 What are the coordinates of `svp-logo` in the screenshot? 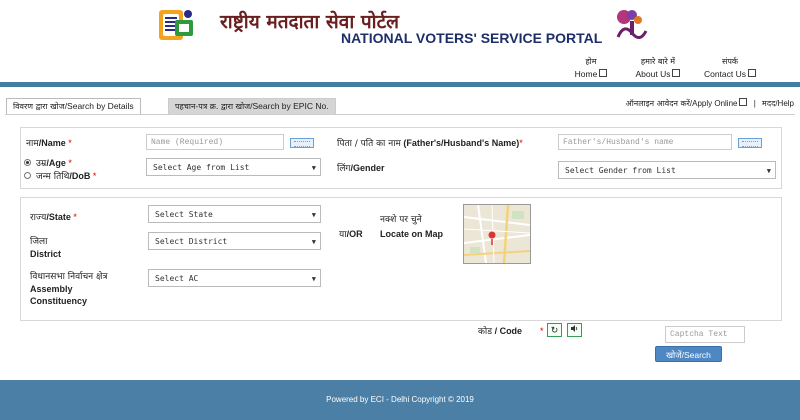 It's located at (632, 25).